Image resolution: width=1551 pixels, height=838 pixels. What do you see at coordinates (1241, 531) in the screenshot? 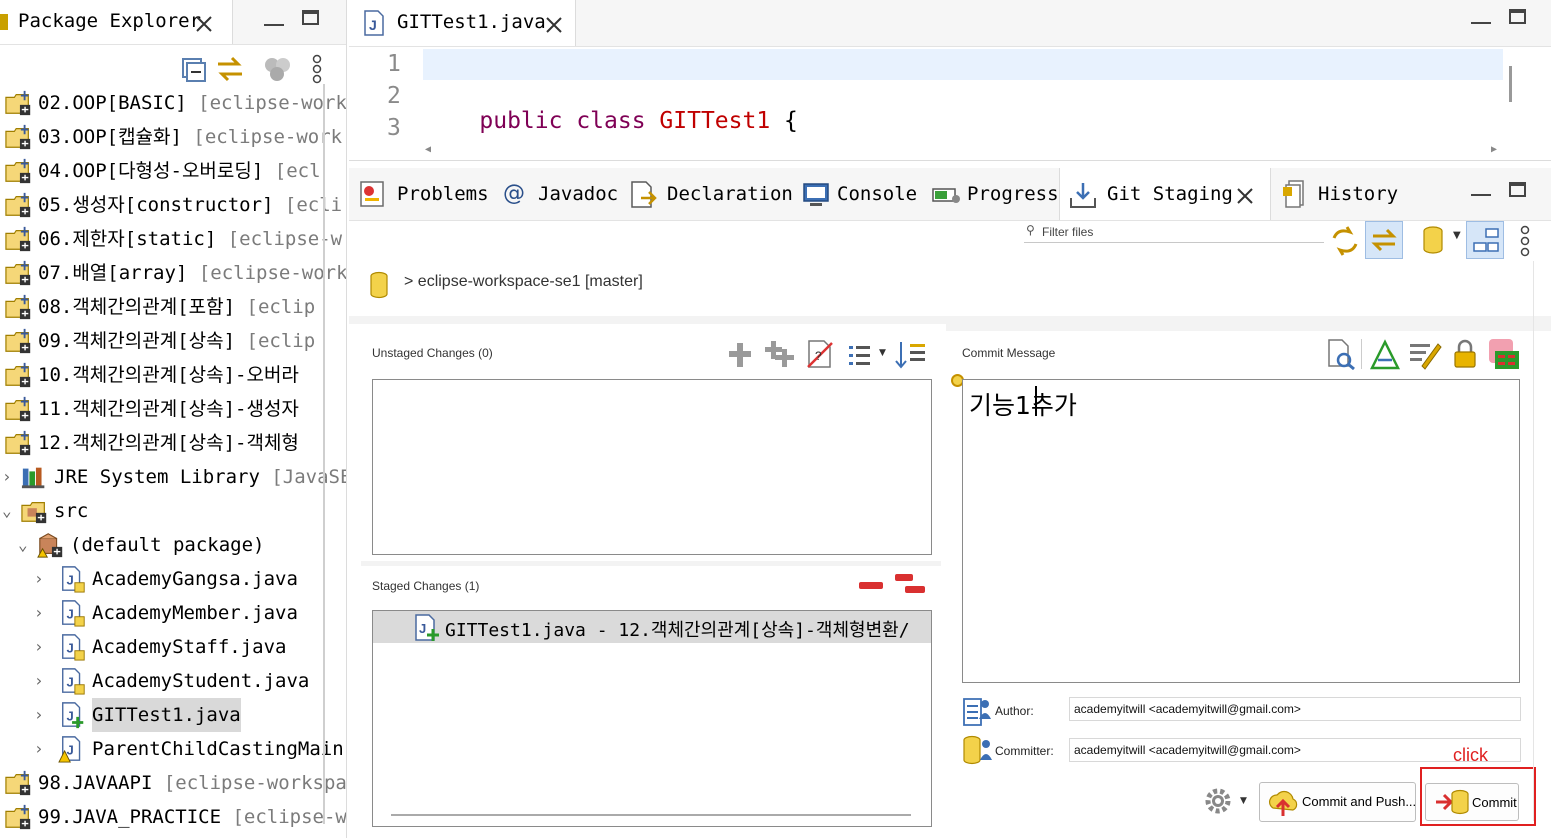
I see `commit-message-editor: 기능1추가` at bounding box center [1241, 531].